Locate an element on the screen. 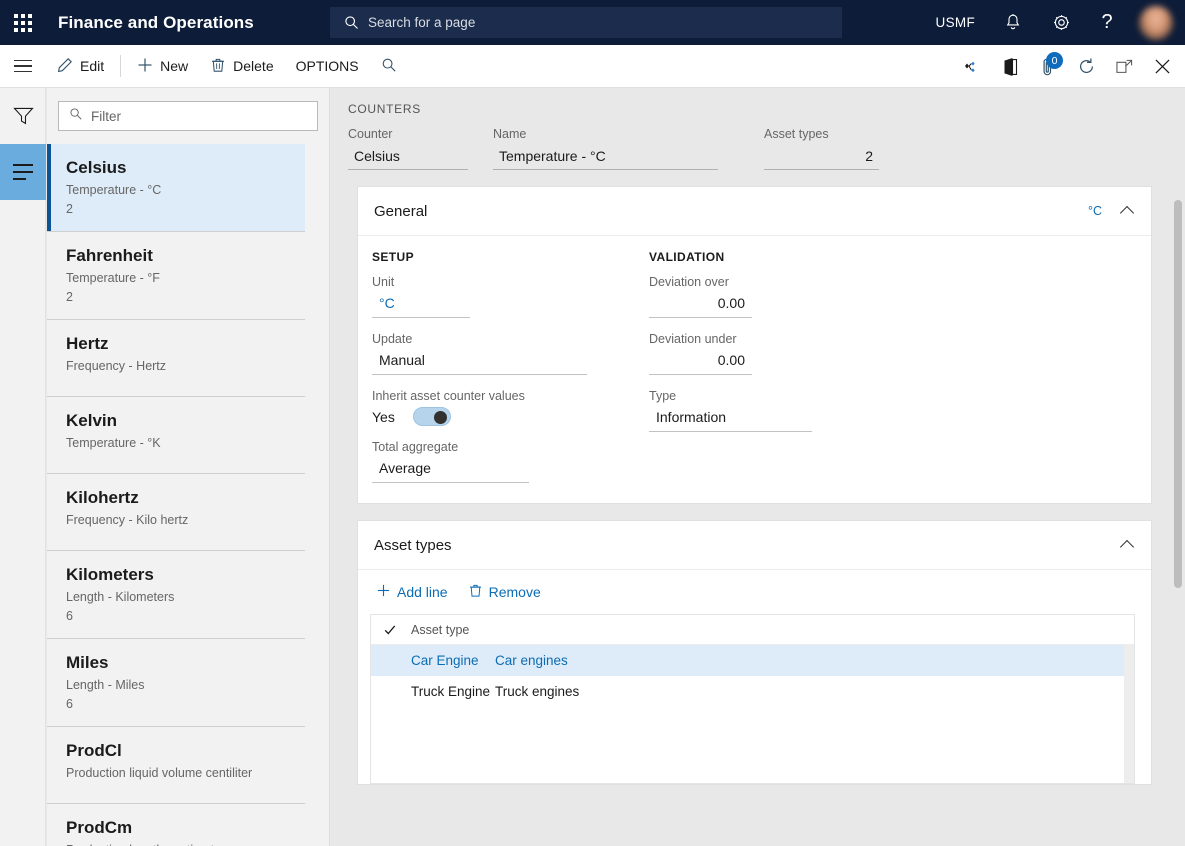 The image size is (1185, 846). total-aggregate-value: Average is located at coordinates (450, 469).